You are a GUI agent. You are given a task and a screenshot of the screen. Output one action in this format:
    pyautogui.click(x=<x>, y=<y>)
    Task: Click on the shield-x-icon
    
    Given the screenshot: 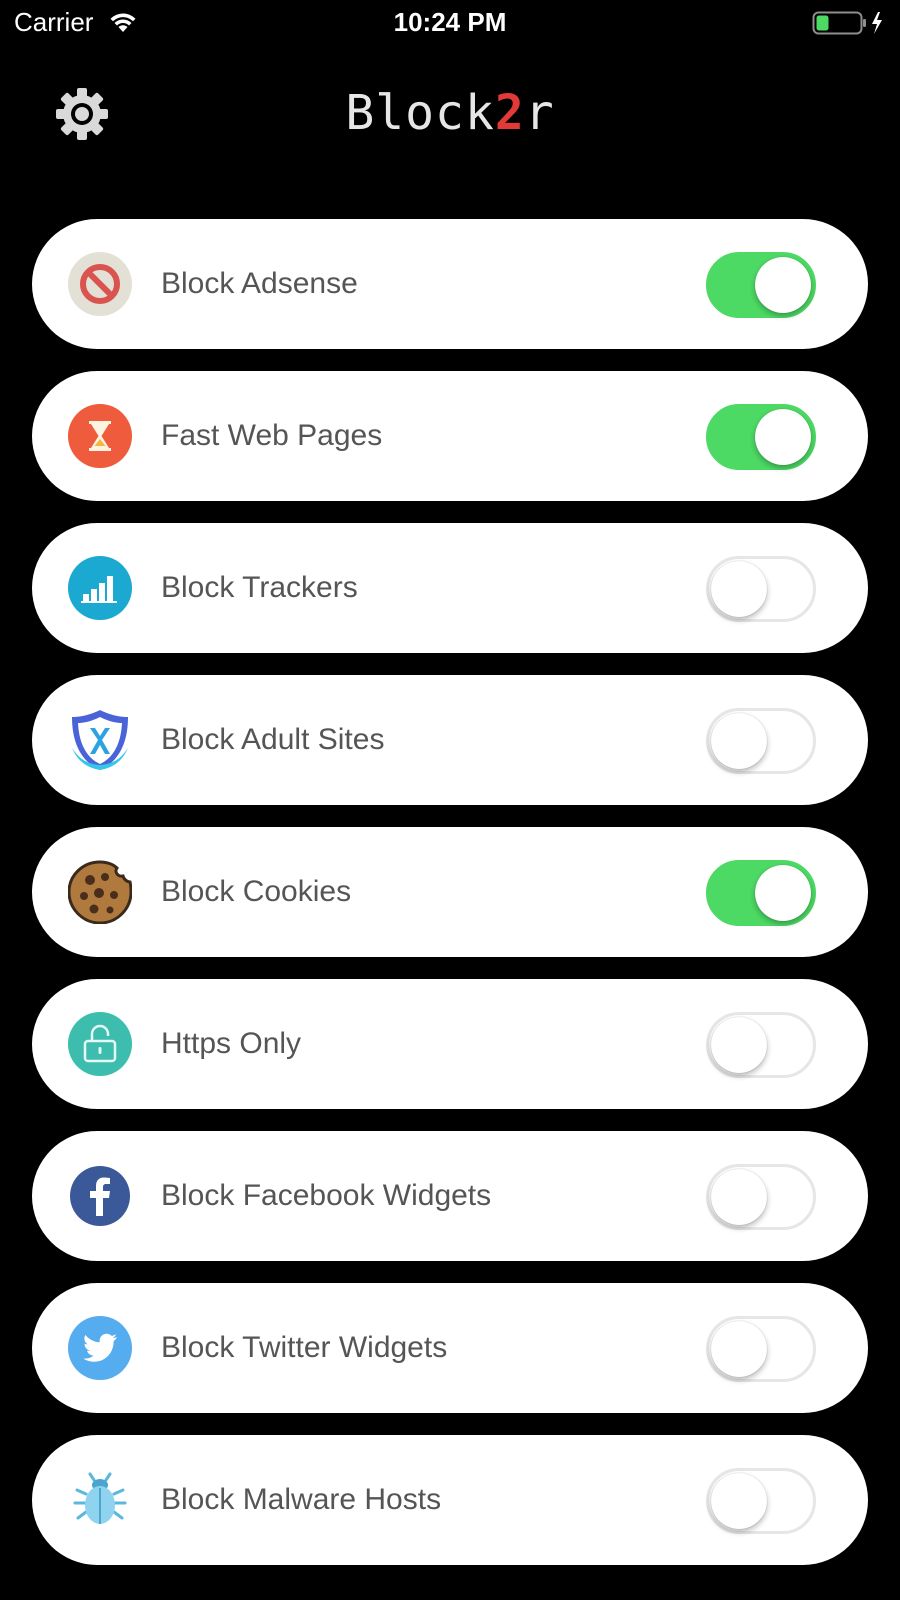 What is the action you would take?
    pyautogui.click(x=100, y=740)
    